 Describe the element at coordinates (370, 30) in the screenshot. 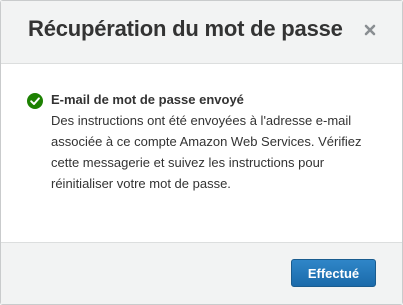

I see `close-icon` at that location.